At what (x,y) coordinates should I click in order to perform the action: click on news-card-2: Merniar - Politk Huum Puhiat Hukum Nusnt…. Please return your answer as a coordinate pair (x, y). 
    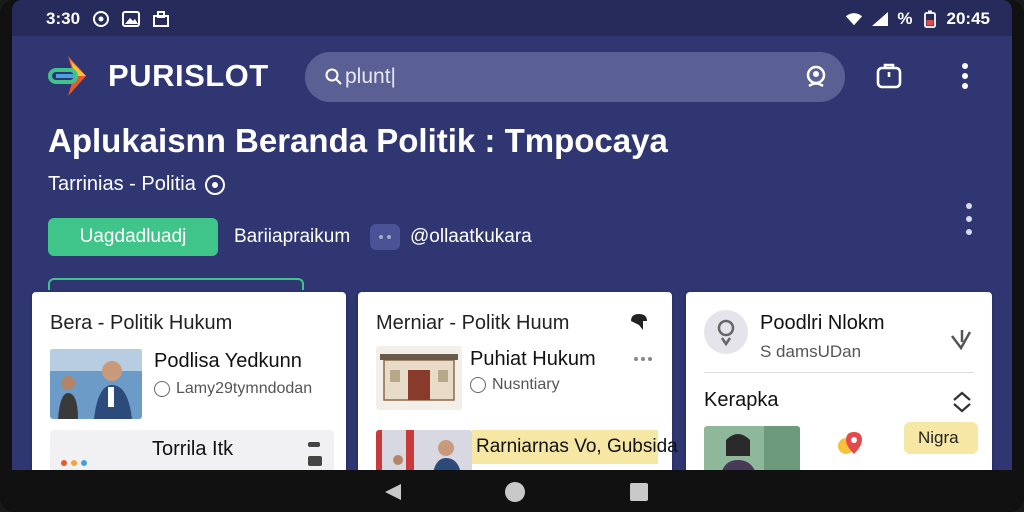
    Looking at the image, I should click on (518, 381).